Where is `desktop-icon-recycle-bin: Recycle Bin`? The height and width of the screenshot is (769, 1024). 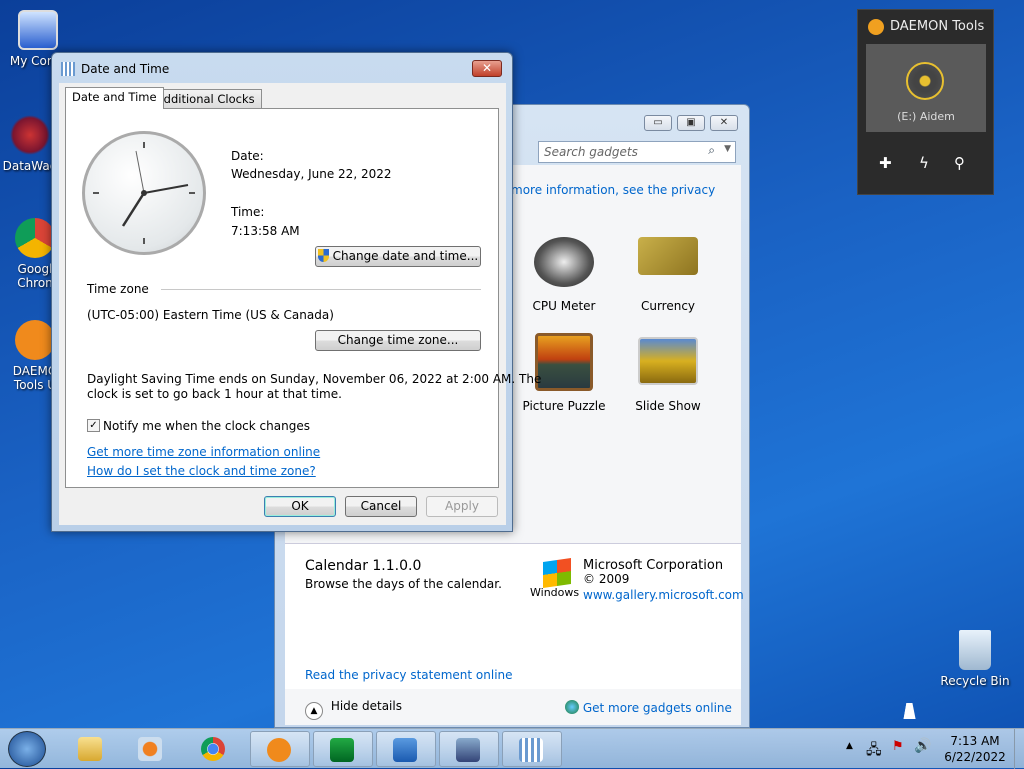
desktop-icon-recycle-bin: Recycle Bin is located at coordinates (975, 659).